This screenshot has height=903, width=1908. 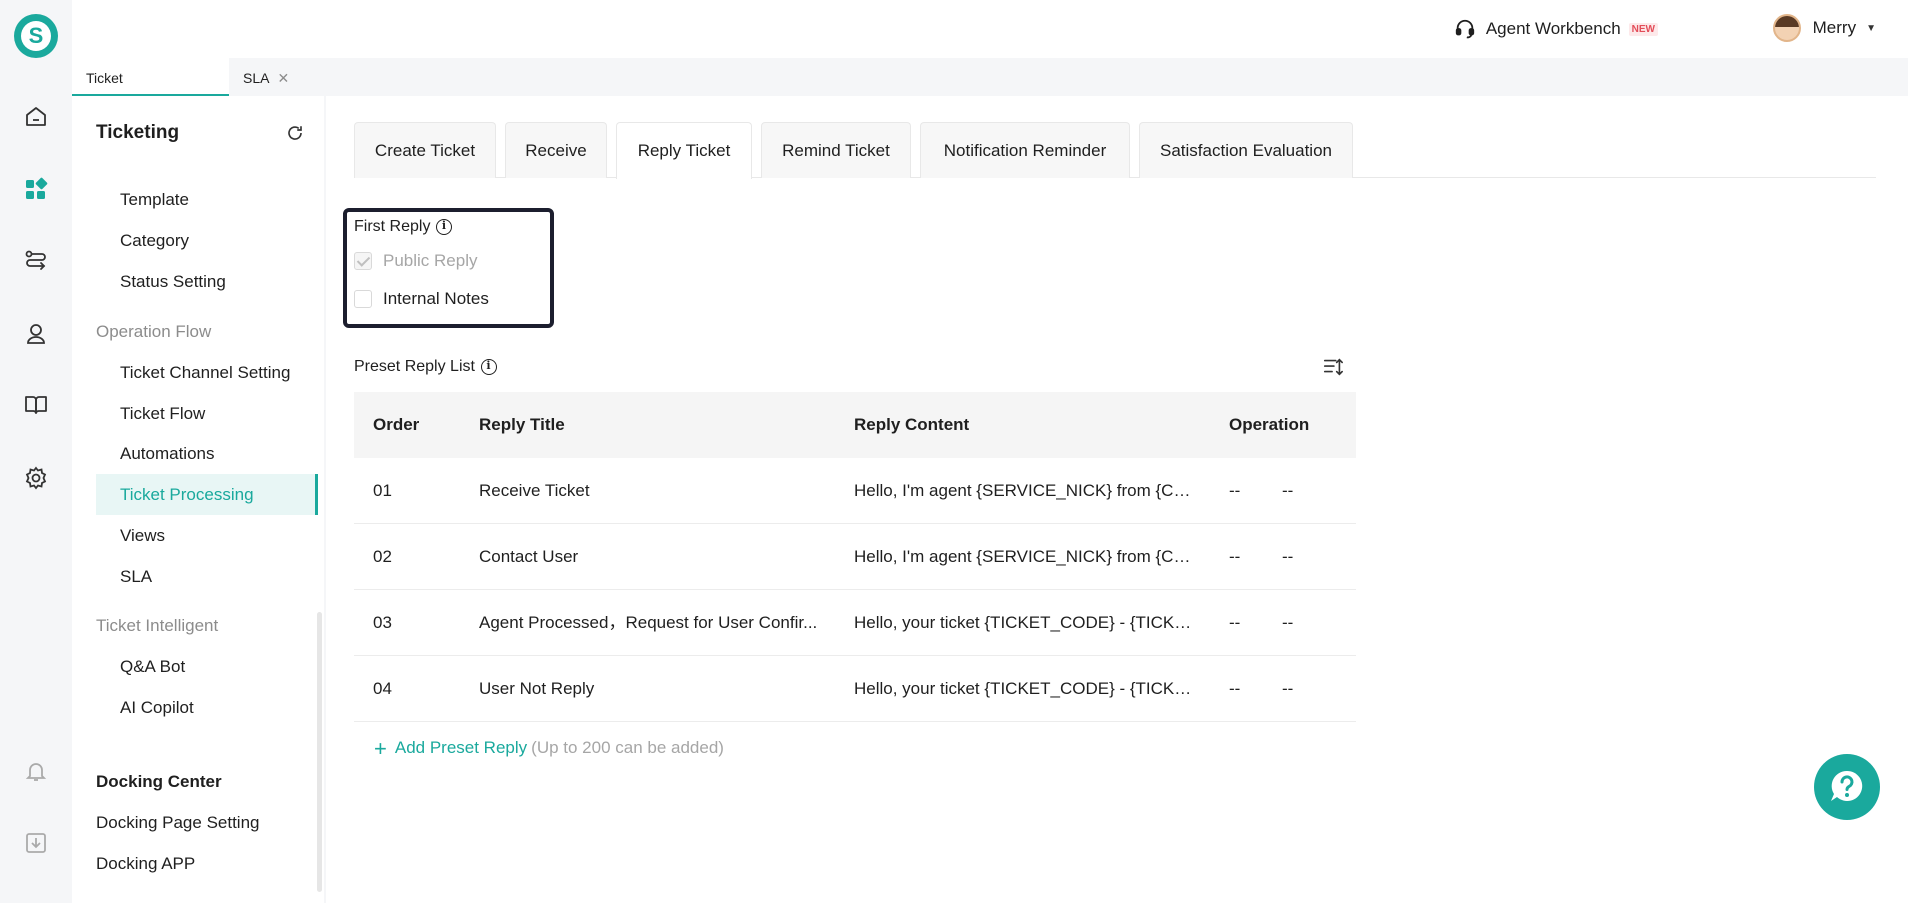 I want to click on user-menu: Merry ▼, so click(x=1824, y=28).